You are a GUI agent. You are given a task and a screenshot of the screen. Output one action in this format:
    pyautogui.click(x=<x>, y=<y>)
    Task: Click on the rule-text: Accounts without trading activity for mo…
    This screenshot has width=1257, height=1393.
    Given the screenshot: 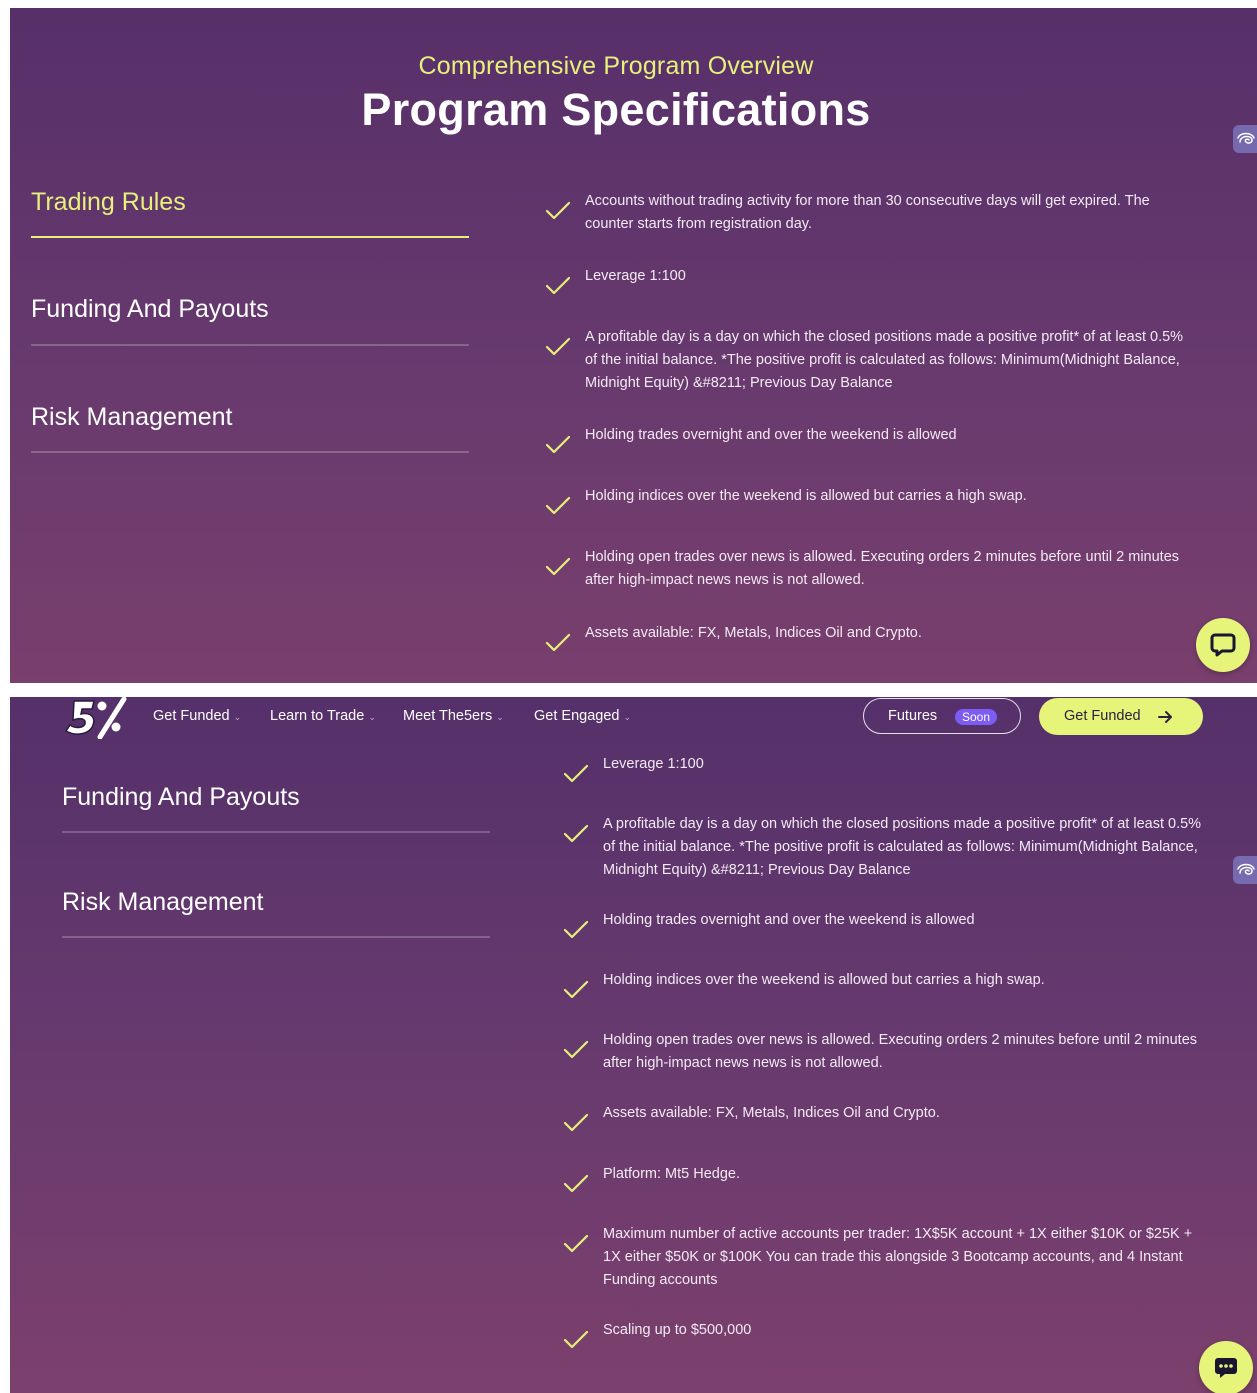 What is the action you would take?
    pyautogui.click(x=867, y=212)
    